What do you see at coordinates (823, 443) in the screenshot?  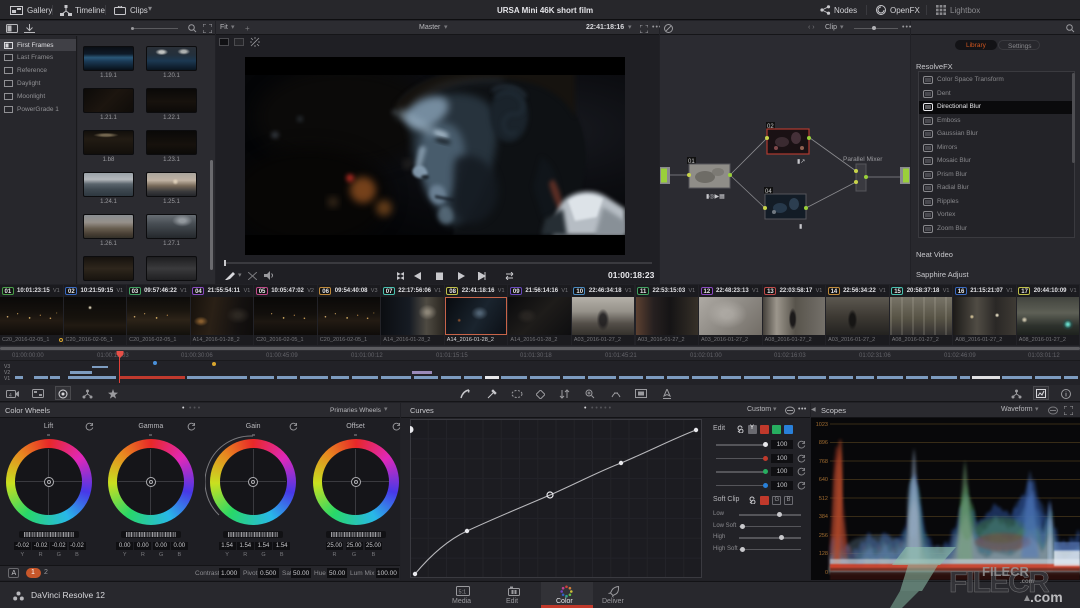 I see `svg-text: 896` at bounding box center [823, 443].